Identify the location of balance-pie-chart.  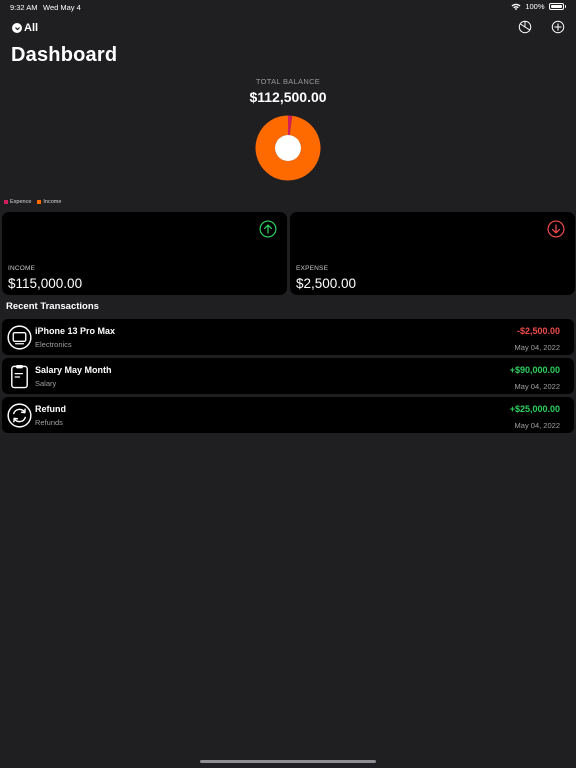
(288, 148).